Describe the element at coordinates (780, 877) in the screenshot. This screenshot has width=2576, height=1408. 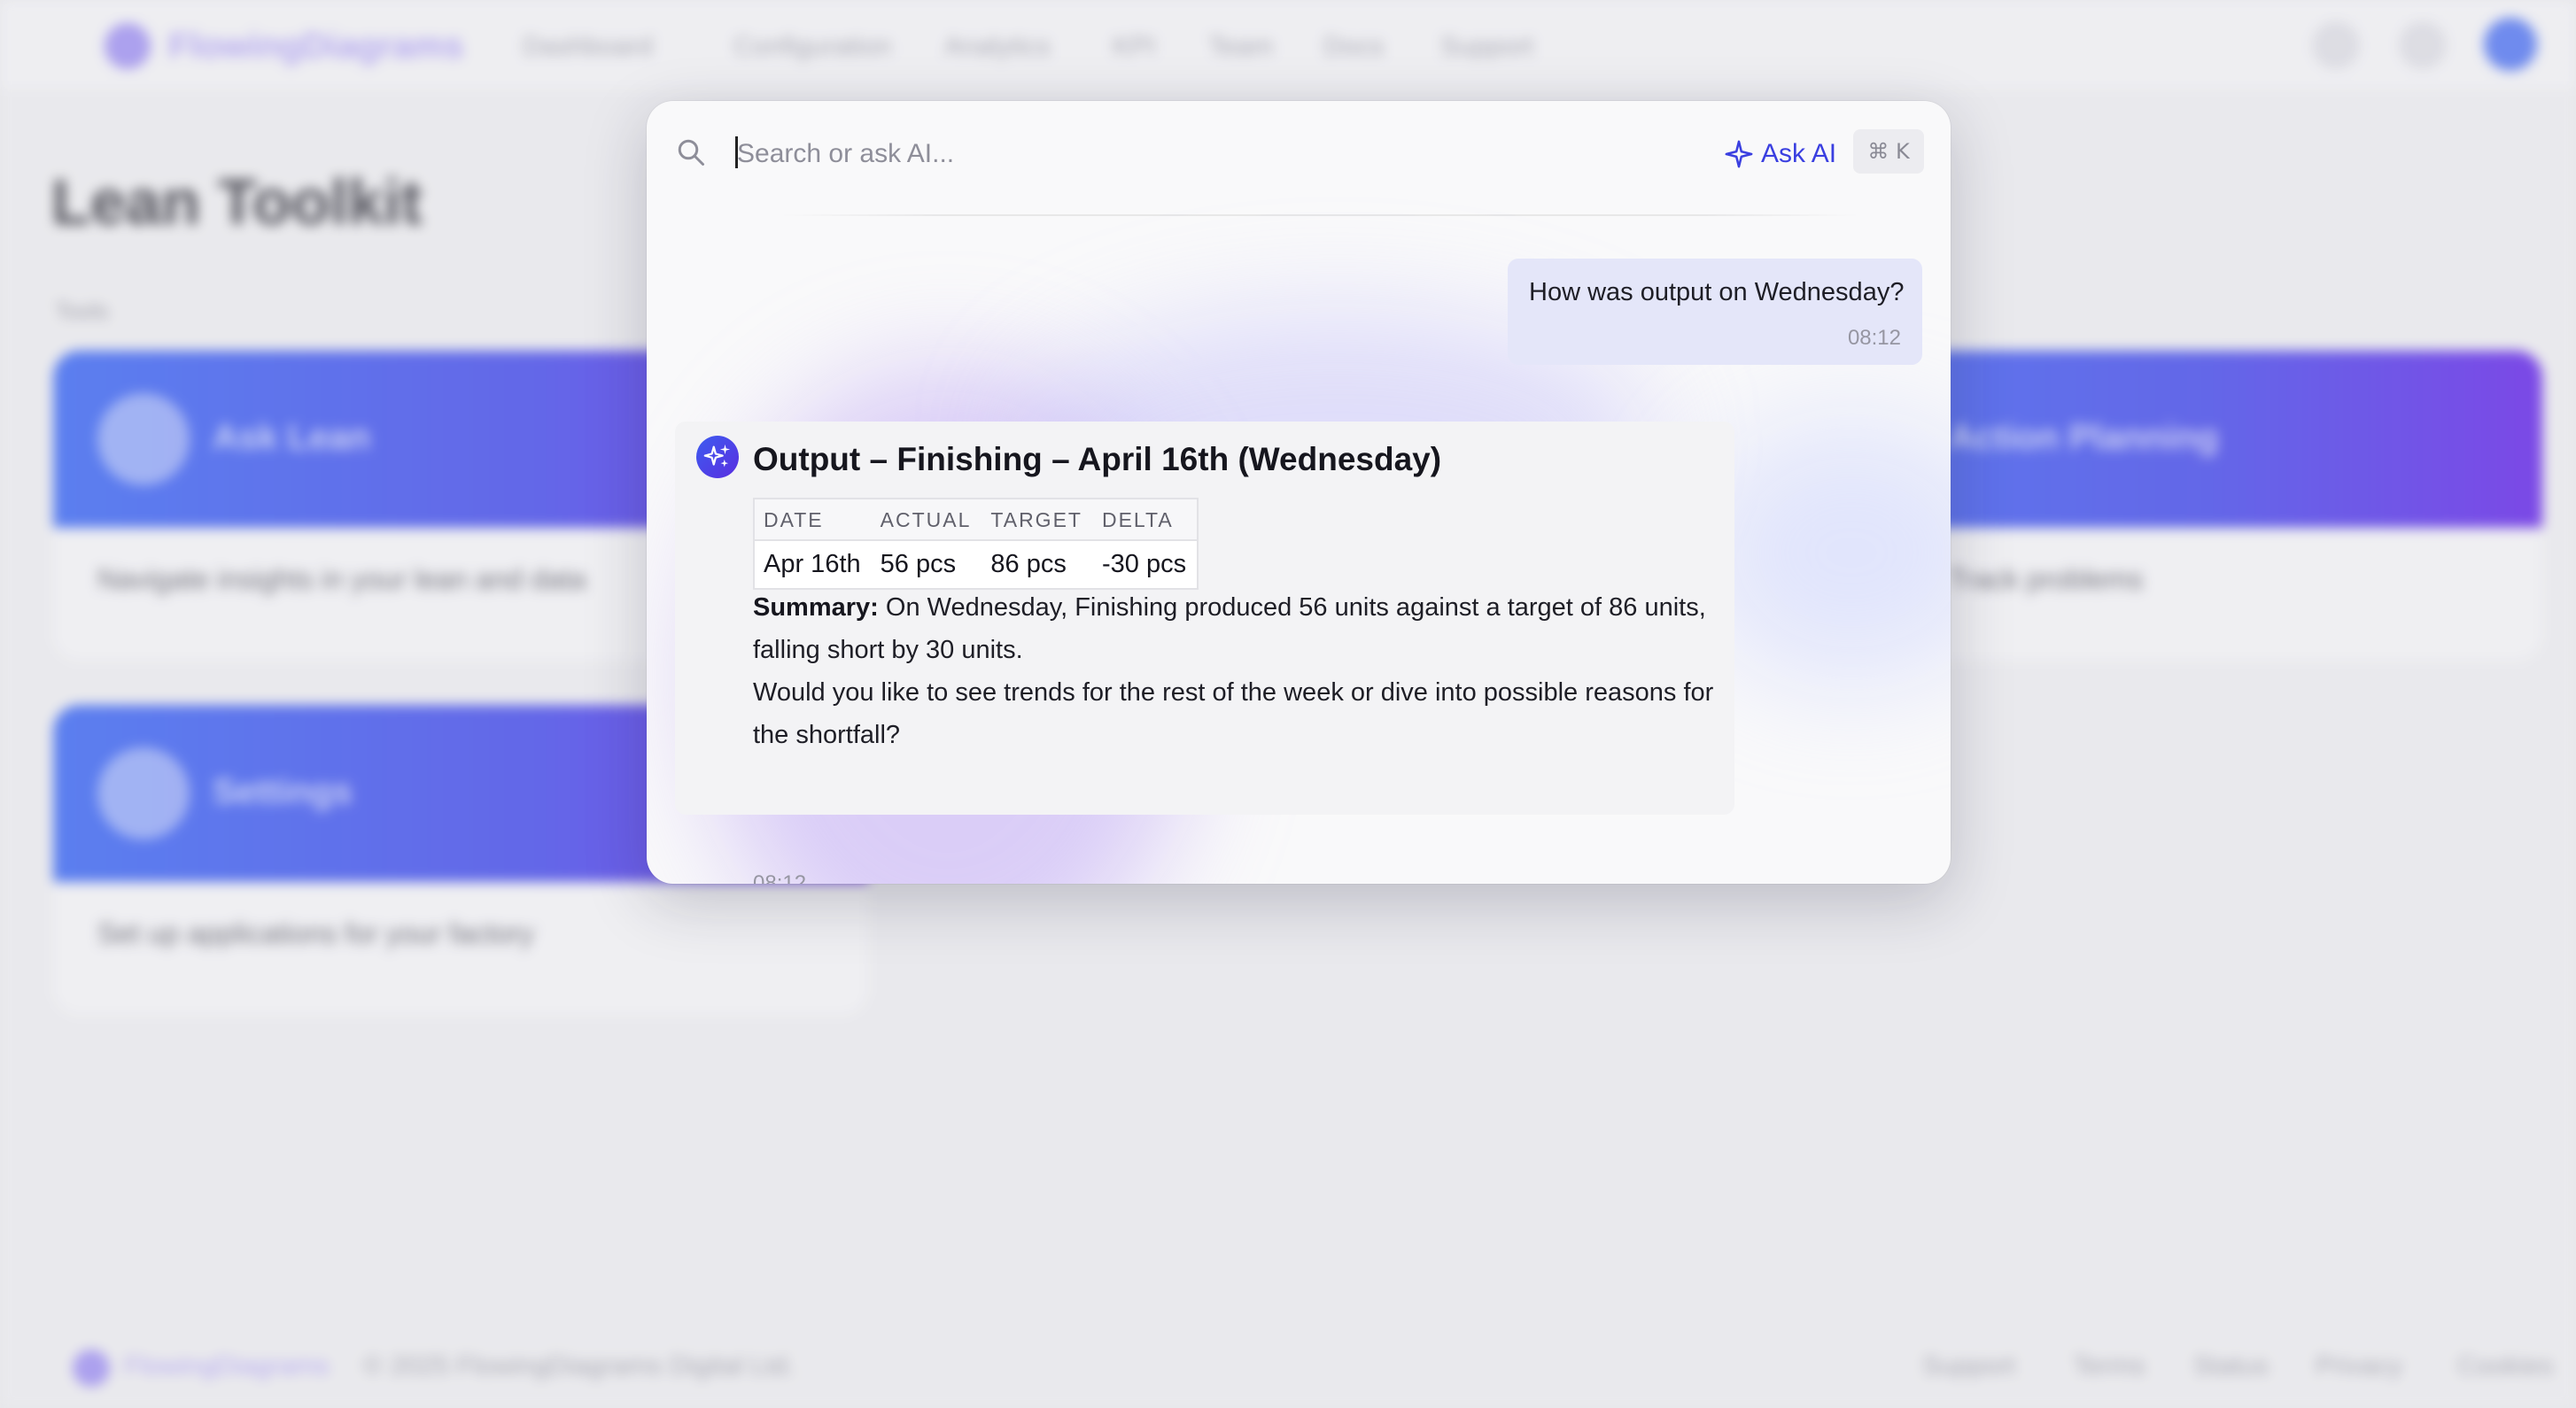
I see `ai-message-time: 08:12` at that location.